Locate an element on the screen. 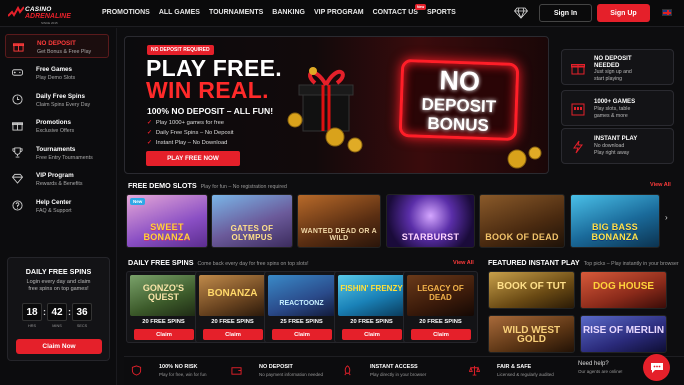 This screenshot has height=385, width=684. sidebar-item-help-center: Help Center FAQ & Support is located at coordinates (57, 206).